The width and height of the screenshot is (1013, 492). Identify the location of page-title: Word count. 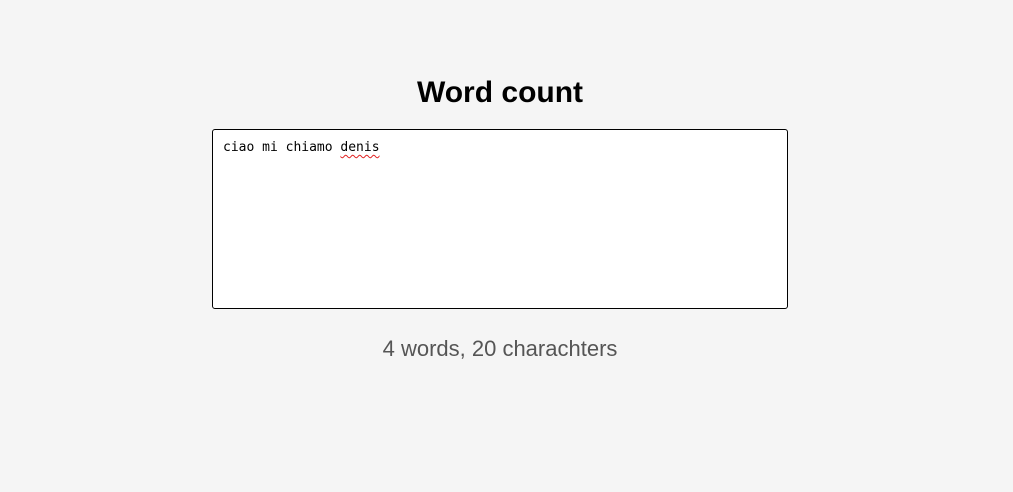
(500, 92).